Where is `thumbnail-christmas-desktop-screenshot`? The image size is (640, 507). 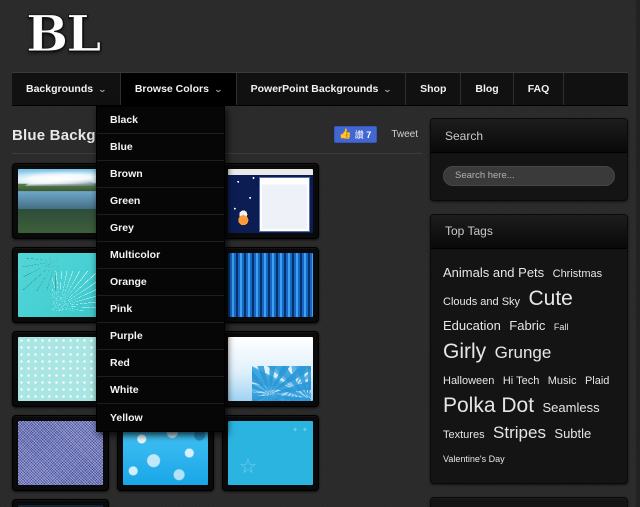
thumbnail-christmas-desktop-screenshot is located at coordinates (270, 201).